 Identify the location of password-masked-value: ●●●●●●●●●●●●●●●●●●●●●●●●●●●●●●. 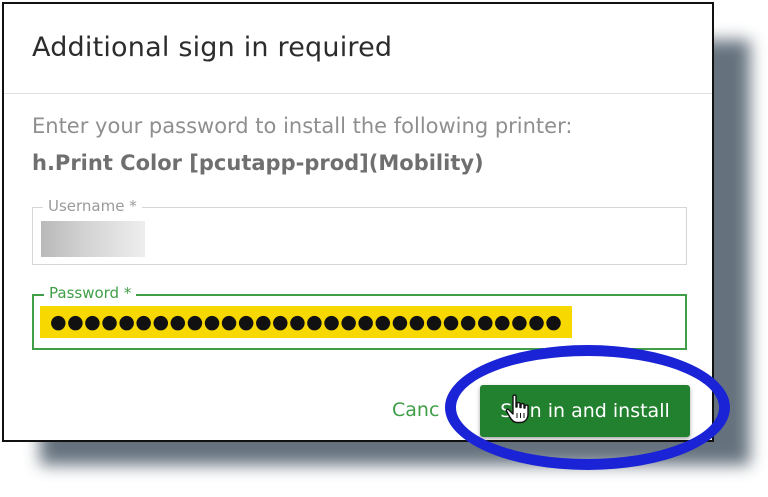
(306, 322).